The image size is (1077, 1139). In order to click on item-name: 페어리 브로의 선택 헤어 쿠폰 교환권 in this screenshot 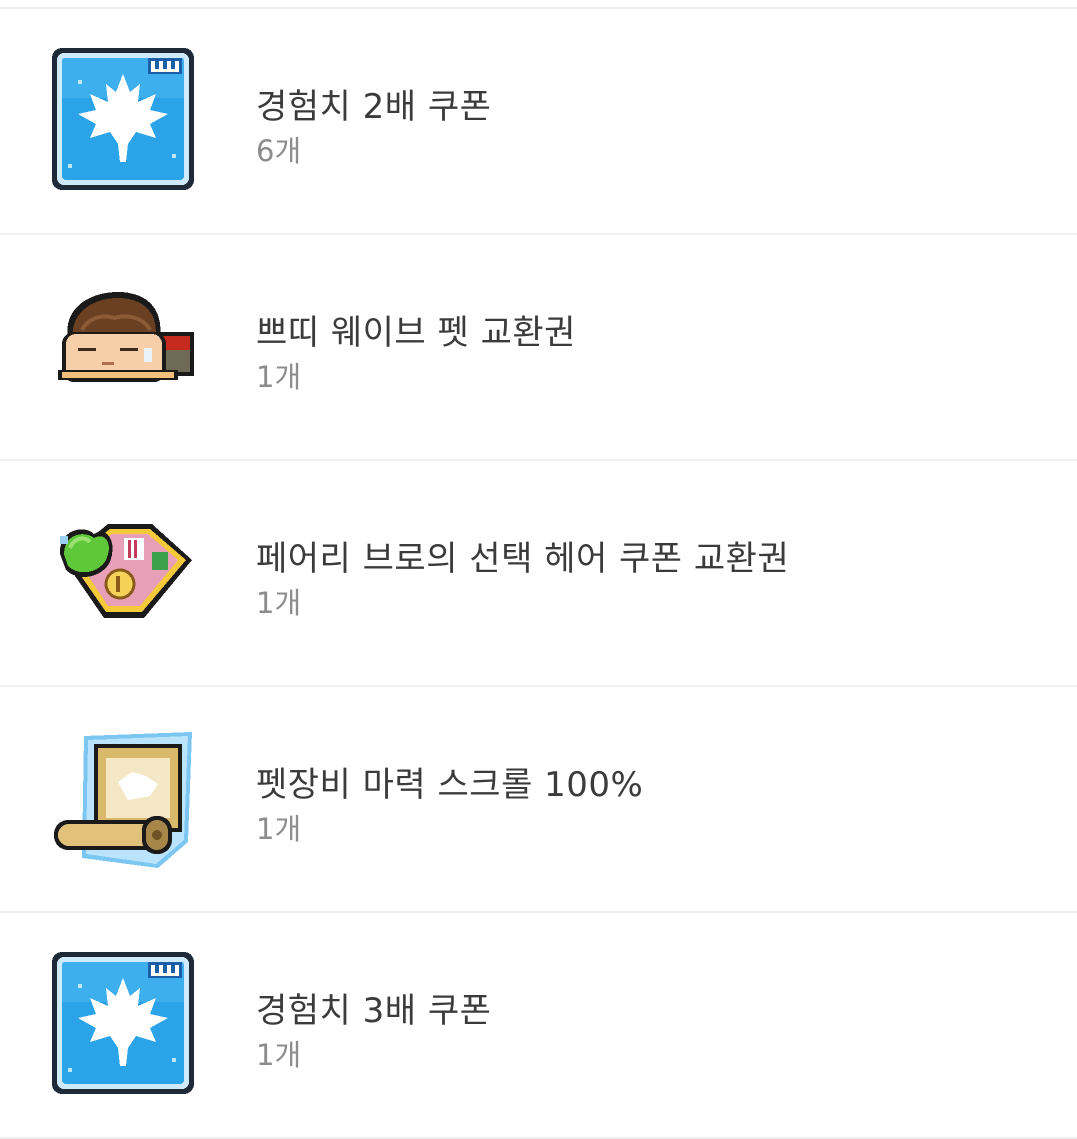, I will do `click(523, 559)`.